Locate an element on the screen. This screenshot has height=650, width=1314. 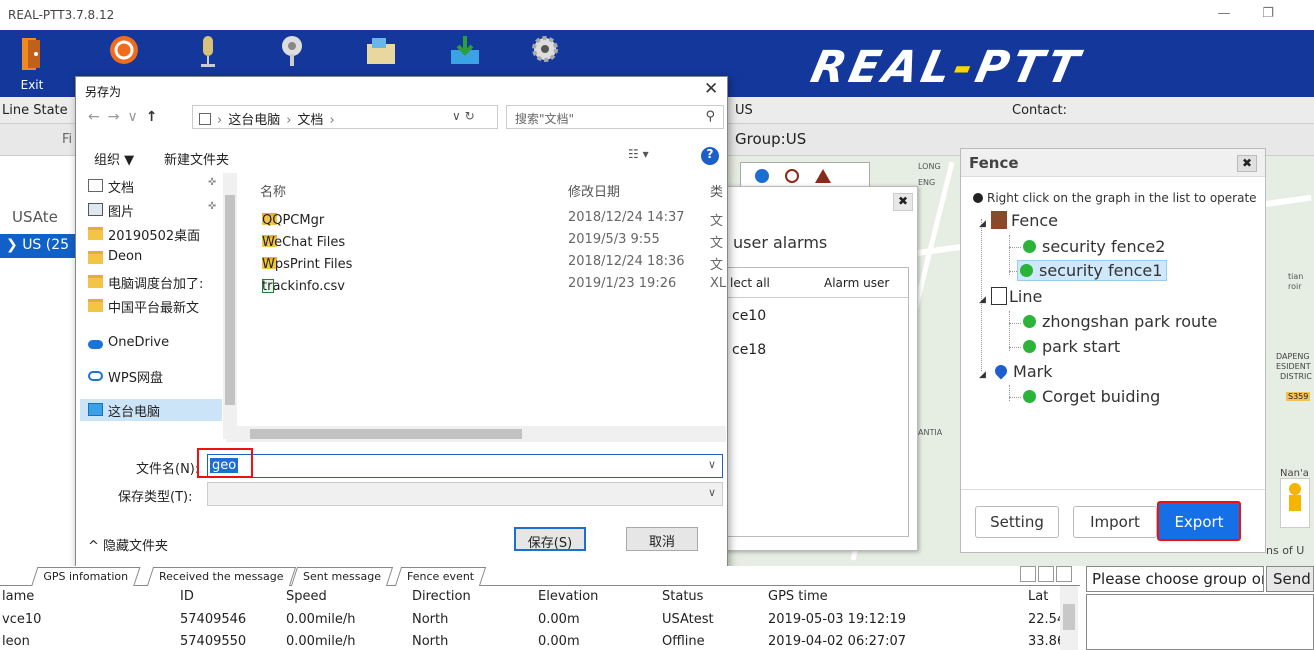
nav-item-folder: 中国平台最新文 is located at coordinates (151, 306).